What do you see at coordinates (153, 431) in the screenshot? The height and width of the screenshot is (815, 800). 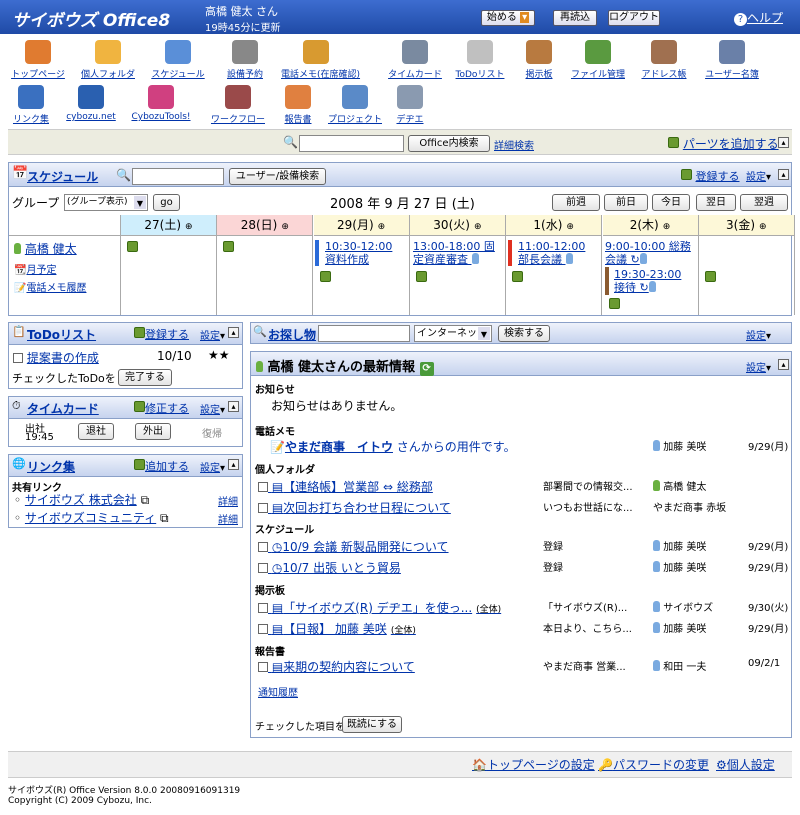 I see `go-out-button: 外出` at bounding box center [153, 431].